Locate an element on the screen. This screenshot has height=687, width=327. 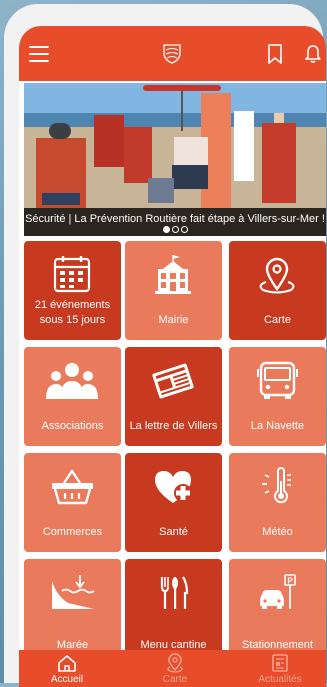
tile-stationnement: P Stationnement is located at coordinates (277, 608).